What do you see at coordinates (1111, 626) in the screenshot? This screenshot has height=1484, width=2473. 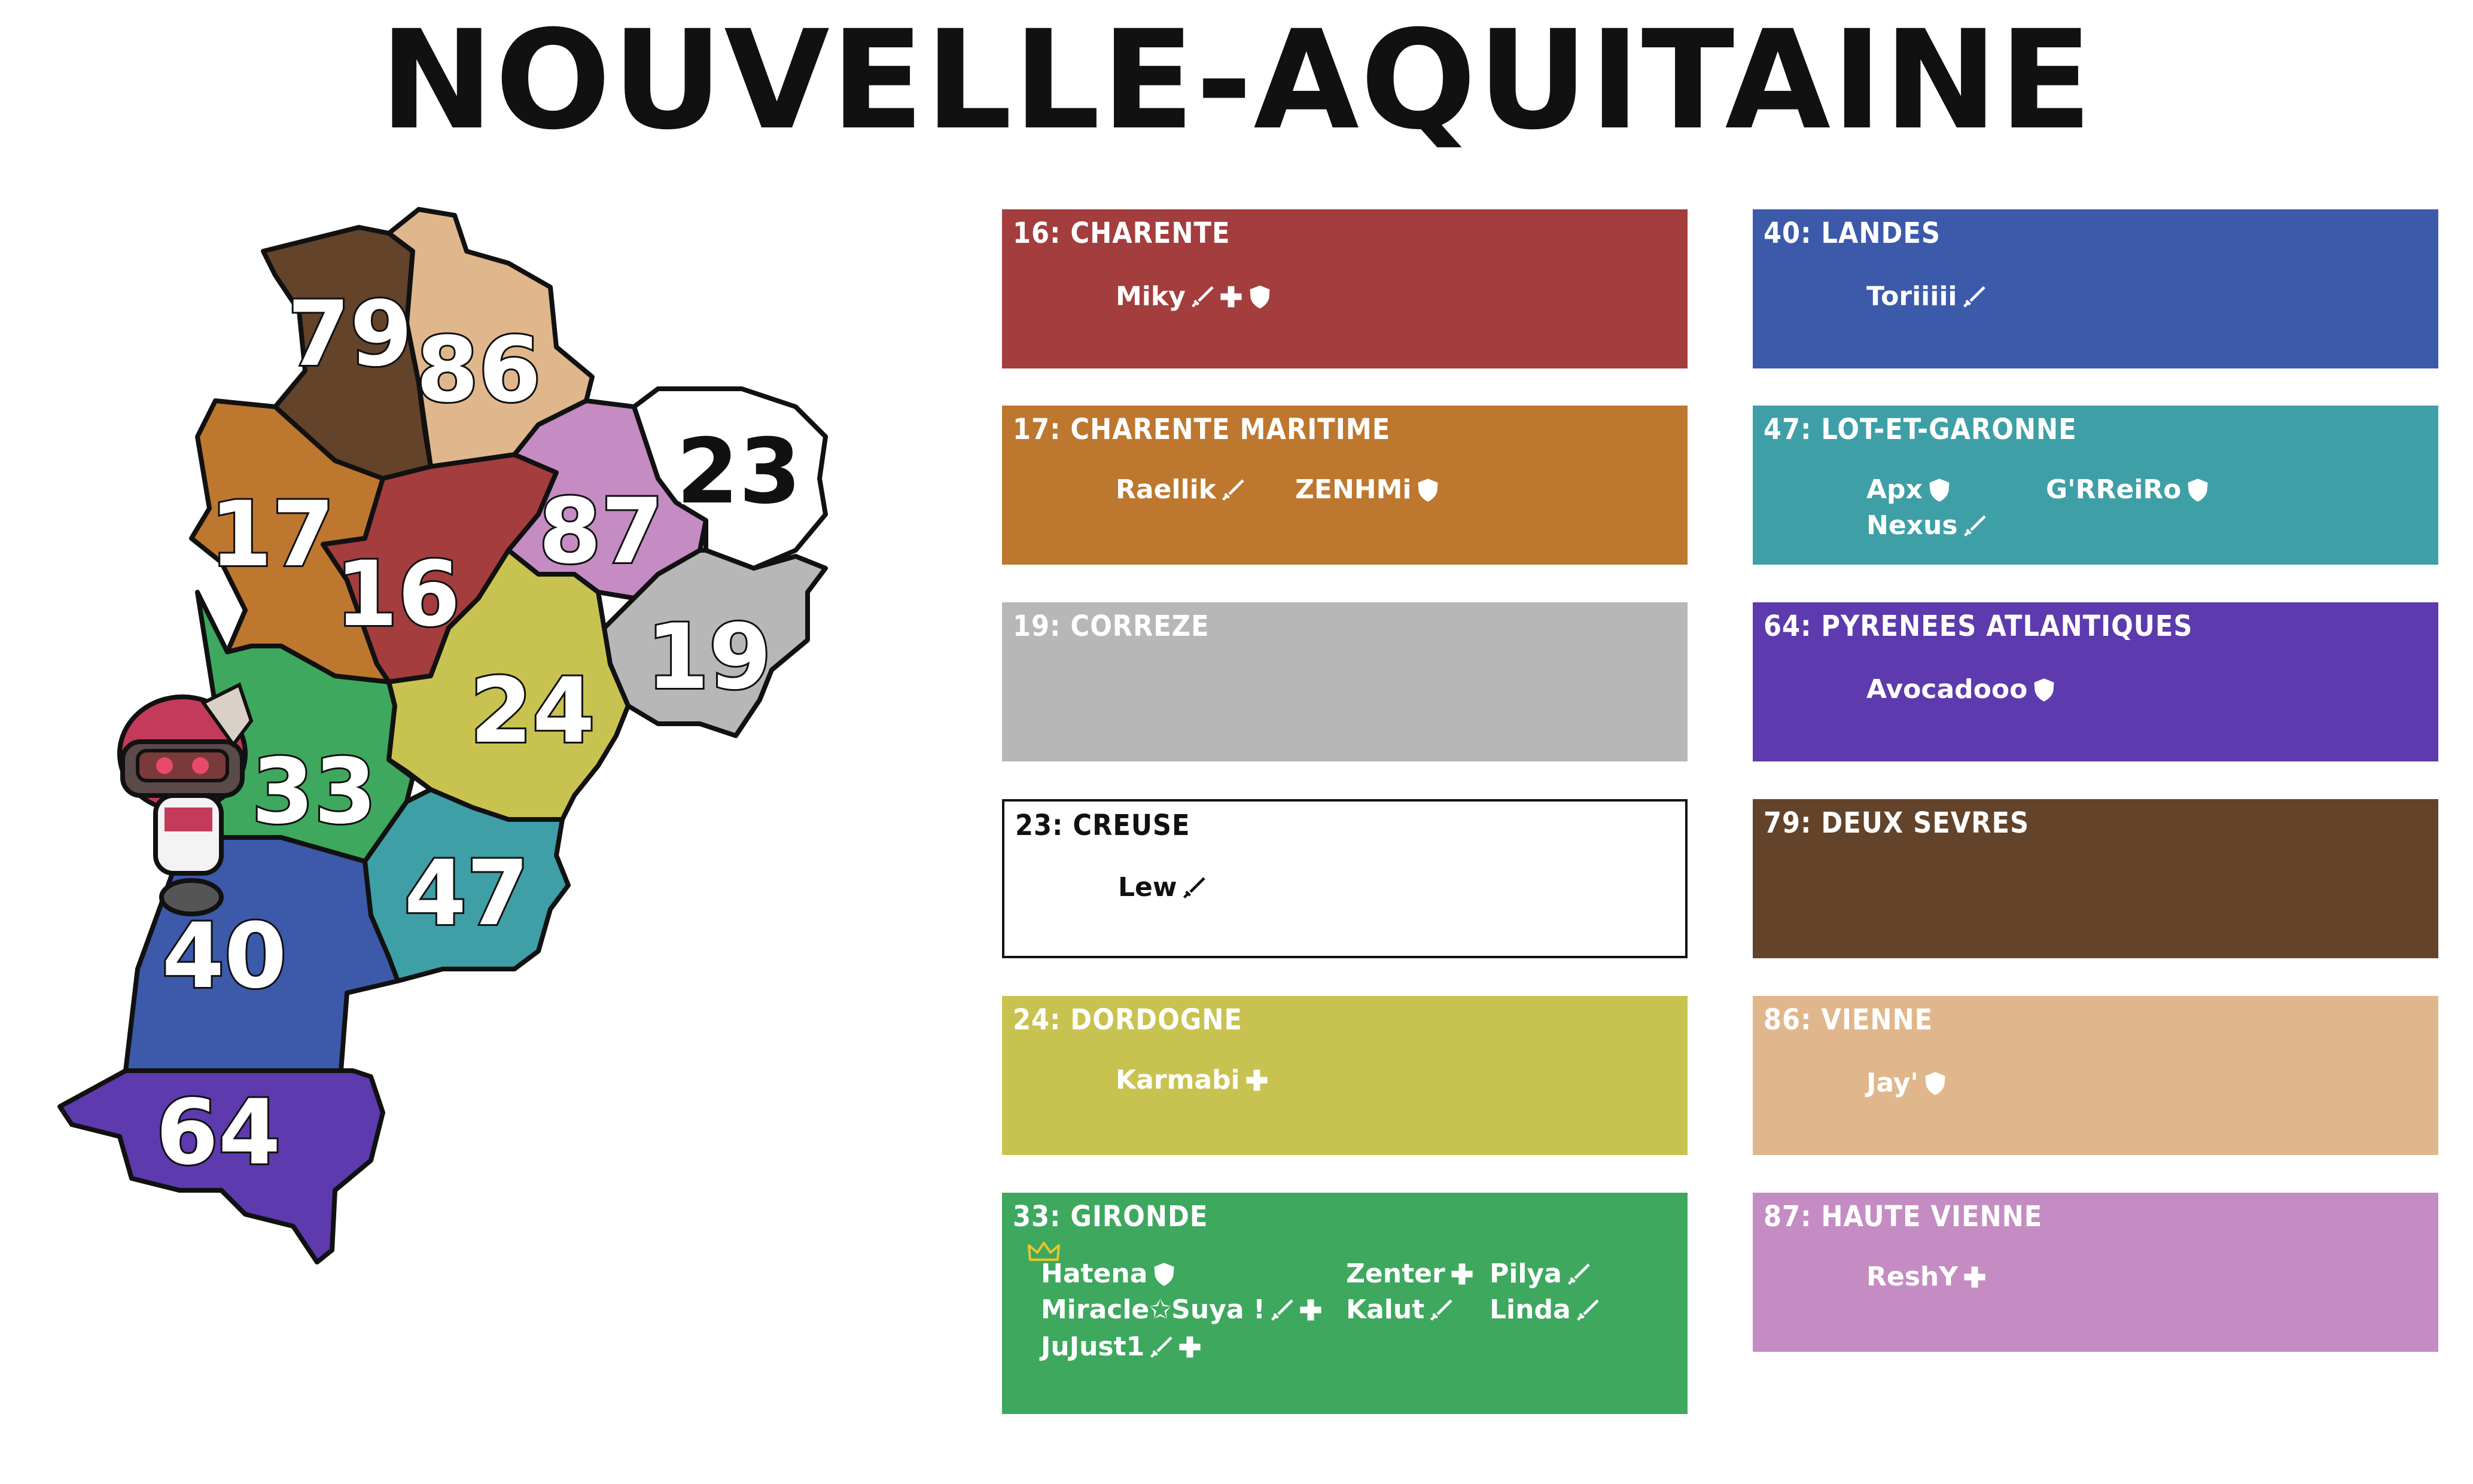 I see `department-title: 19: CORREZE` at bounding box center [1111, 626].